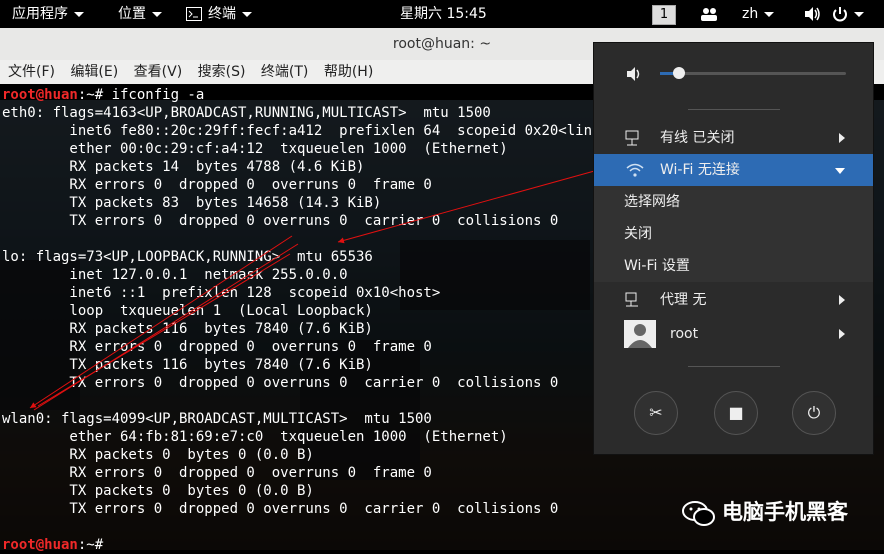  I want to click on language-label: zh, so click(750, 14).